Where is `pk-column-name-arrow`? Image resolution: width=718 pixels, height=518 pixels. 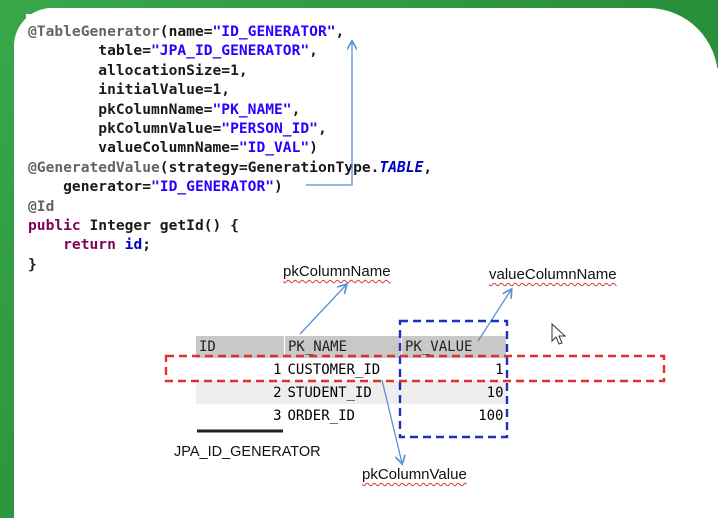
pk-column-name-arrow is located at coordinates (322, 310).